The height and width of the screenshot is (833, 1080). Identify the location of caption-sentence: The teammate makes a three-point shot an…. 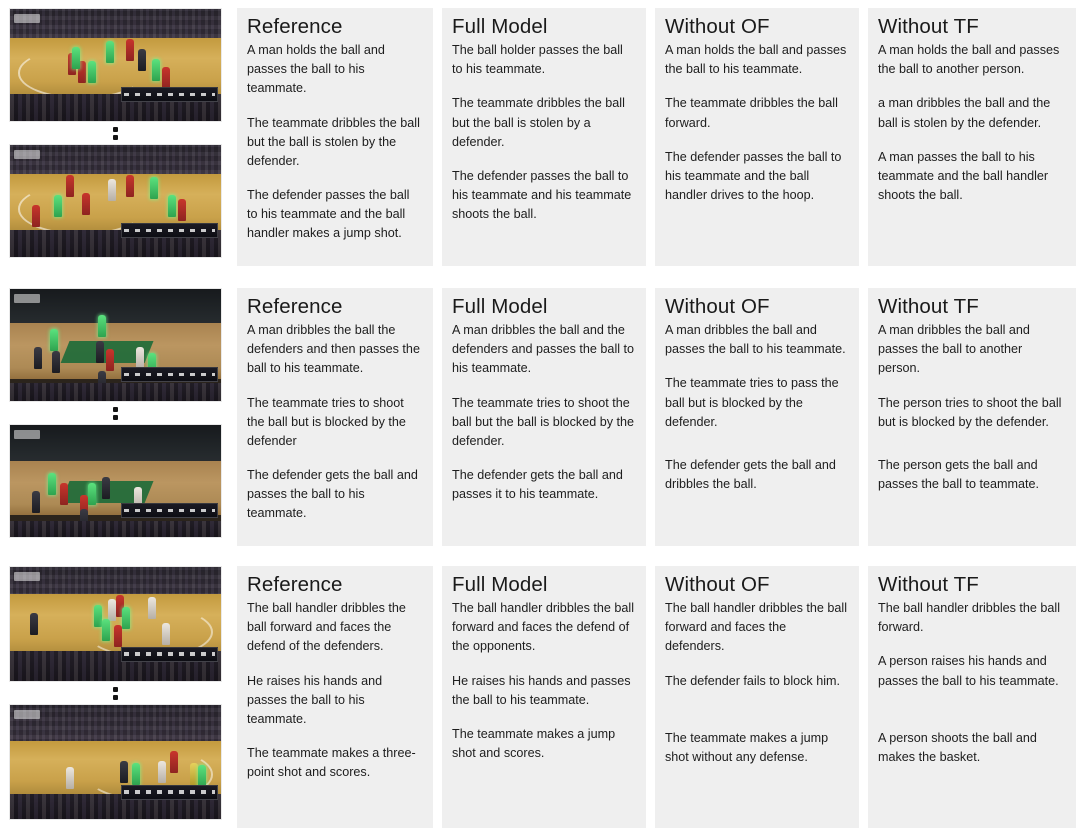
(331, 762).